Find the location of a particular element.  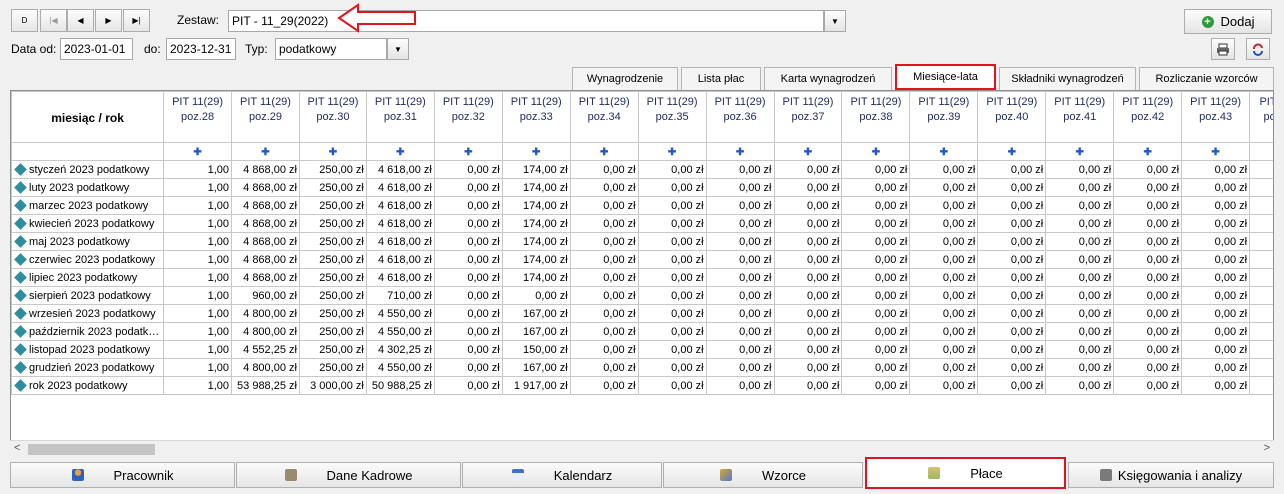

table-cell: 167,00 zł is located at coordinates (536, 313).